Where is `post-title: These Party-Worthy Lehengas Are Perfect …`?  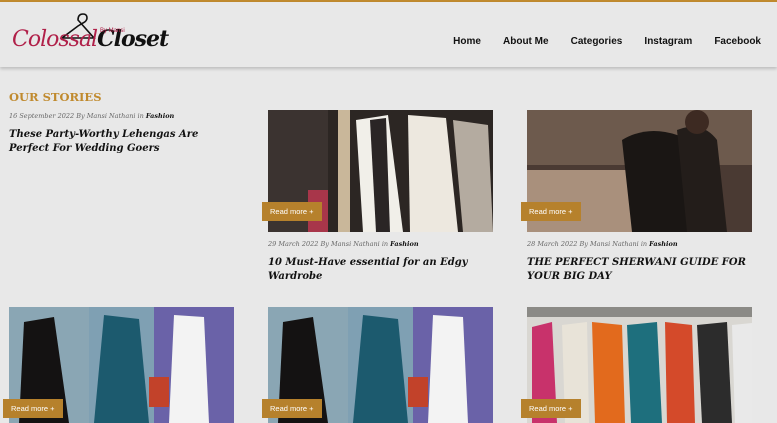
post-title: These Party-Worthy Lehengas Are Perfect … is located at coordinates (124, 142).